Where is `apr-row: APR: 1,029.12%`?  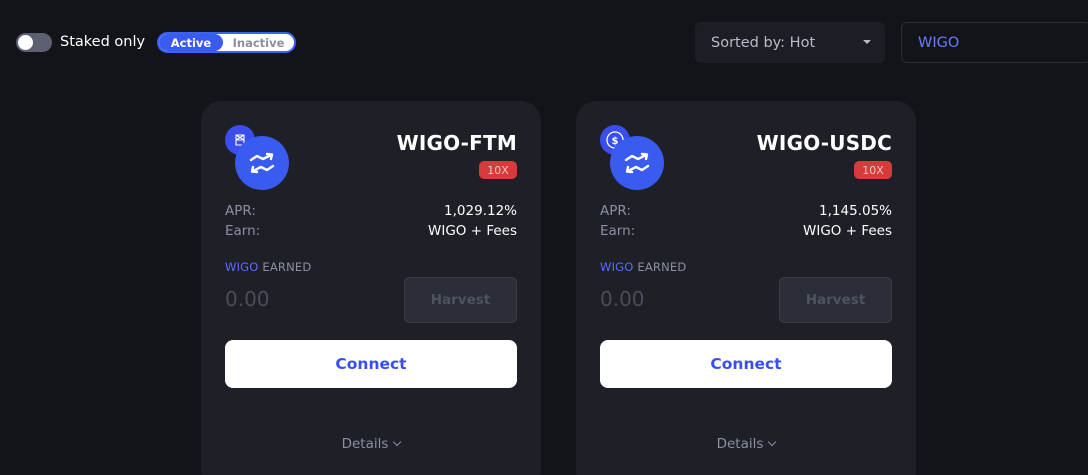 apr-row: APR: 1,029.12% is located at coordinates (371, 211).